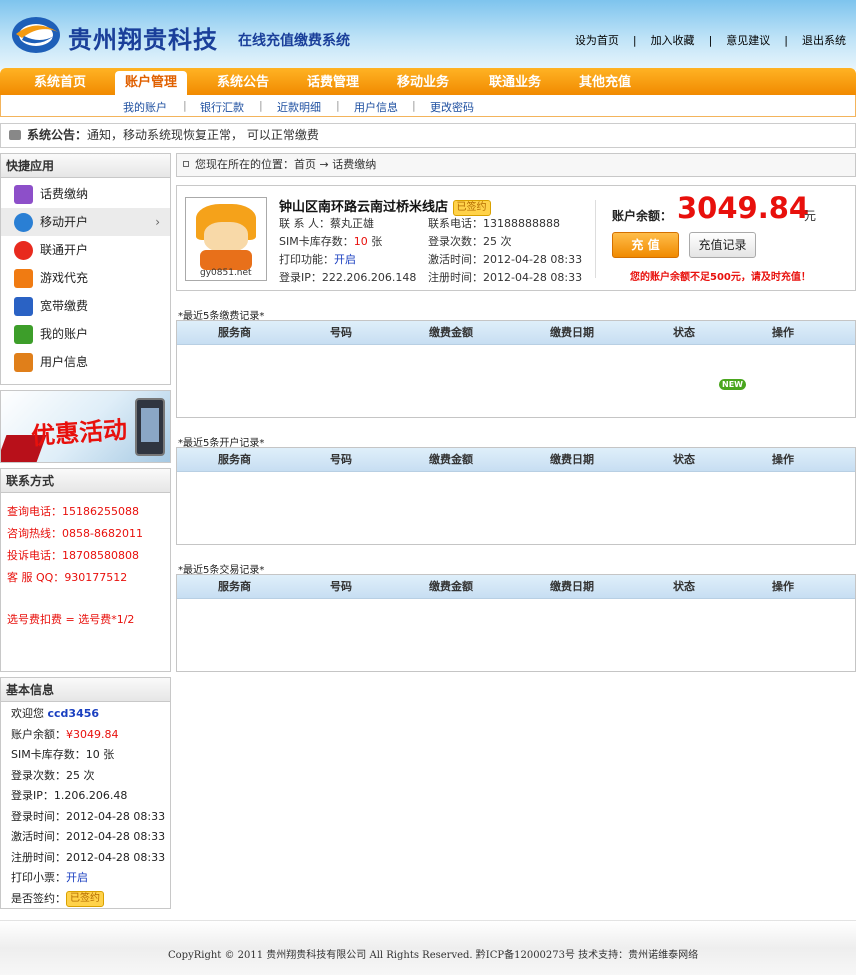 This screenshot has width=856, height=975. Describe the element at coordinates (748, 40) in the screenshot. I see `feedback-link: 意见建议` at that location.